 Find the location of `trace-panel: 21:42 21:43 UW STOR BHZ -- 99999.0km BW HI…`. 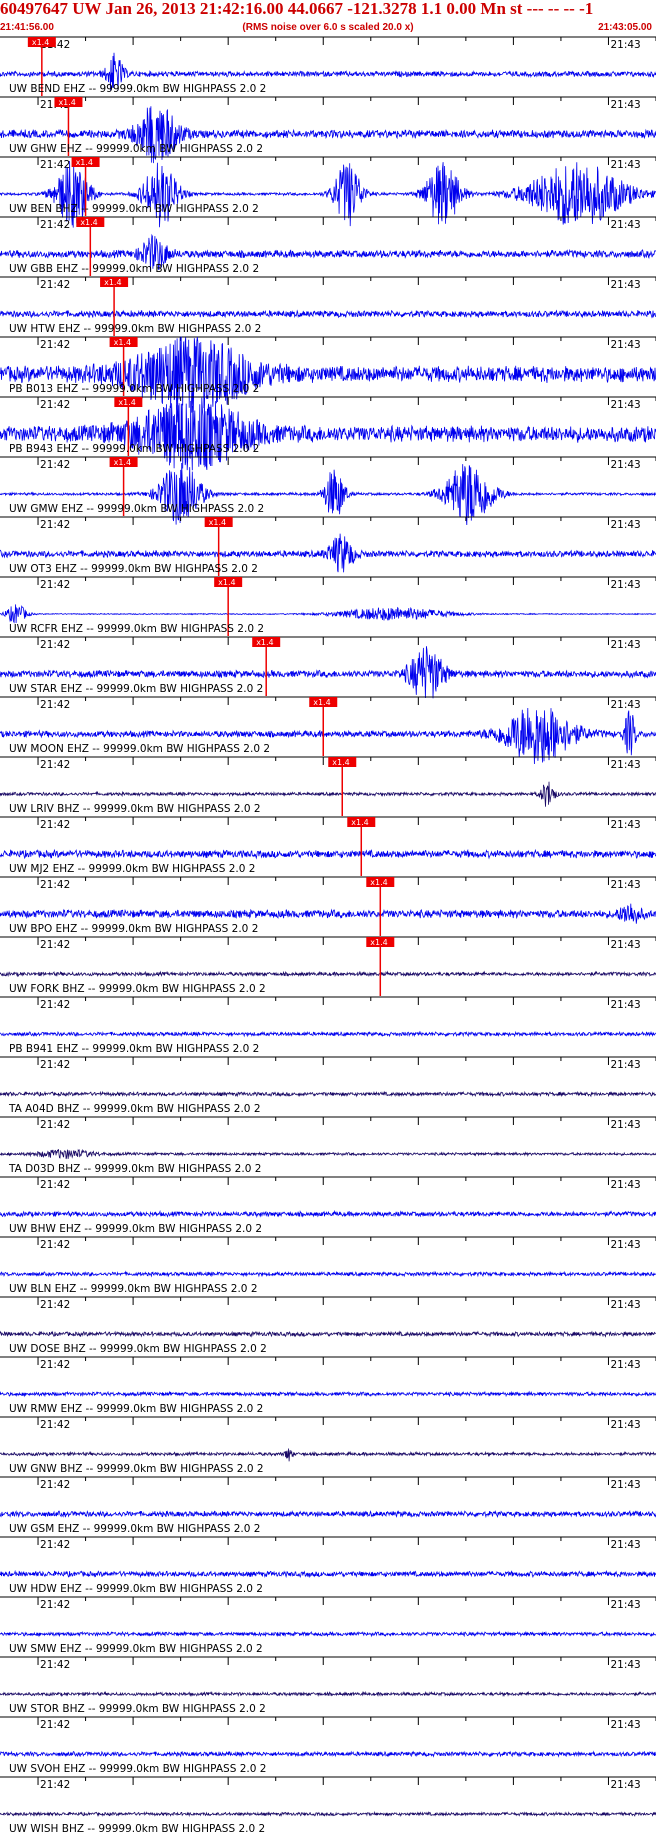

trace-panel: 21:42 21:43 UW STOR BHZ -- 99999.0km BW HI… is located at coordinates (328, 1685).